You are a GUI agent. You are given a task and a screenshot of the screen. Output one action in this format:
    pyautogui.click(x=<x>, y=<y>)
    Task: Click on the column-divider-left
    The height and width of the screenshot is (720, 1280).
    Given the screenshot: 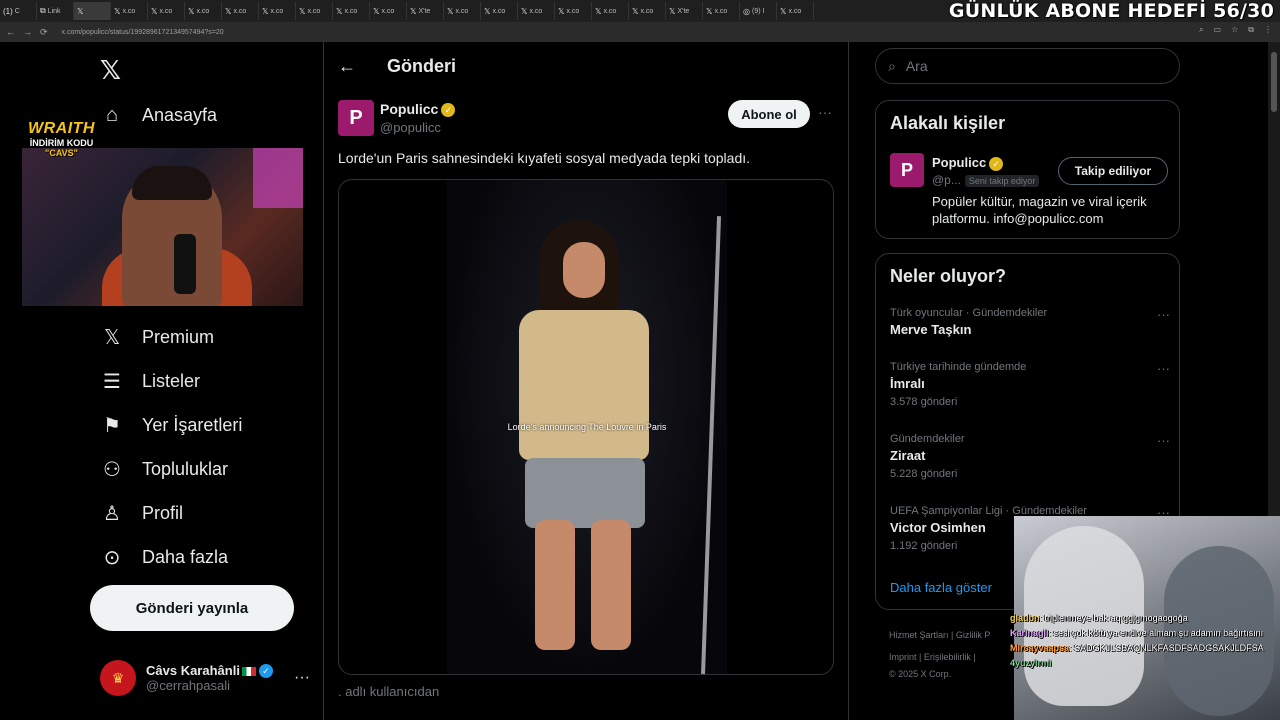 What is the action you would take?
    pyautogui.click(x=323, y=381)
    